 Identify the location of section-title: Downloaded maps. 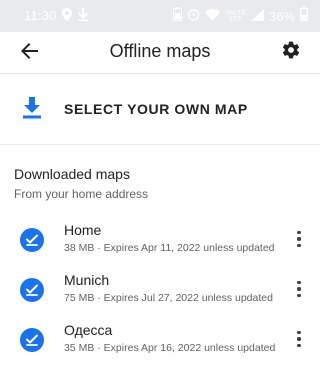
(72, 174).